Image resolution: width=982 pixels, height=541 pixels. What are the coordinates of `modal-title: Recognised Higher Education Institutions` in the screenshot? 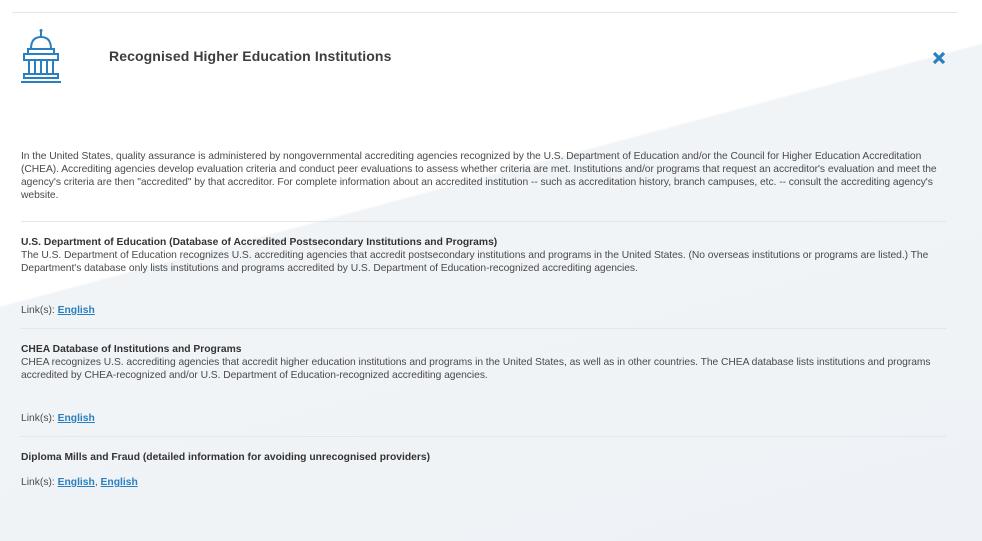 It's located at (250, 56).